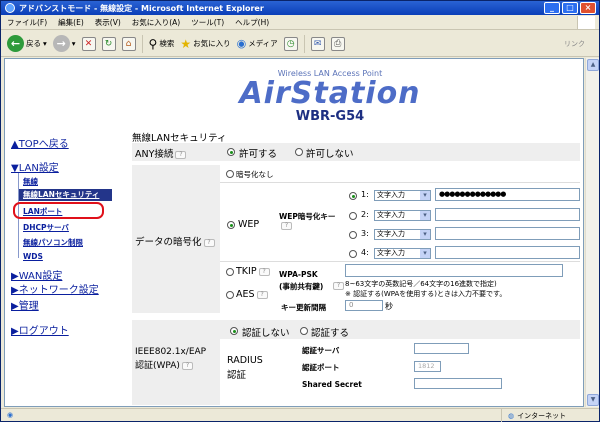  Describe the element at coordinates (175, 241) in the screenshot. I see `encryption-label: データの暗号化?` at that location.